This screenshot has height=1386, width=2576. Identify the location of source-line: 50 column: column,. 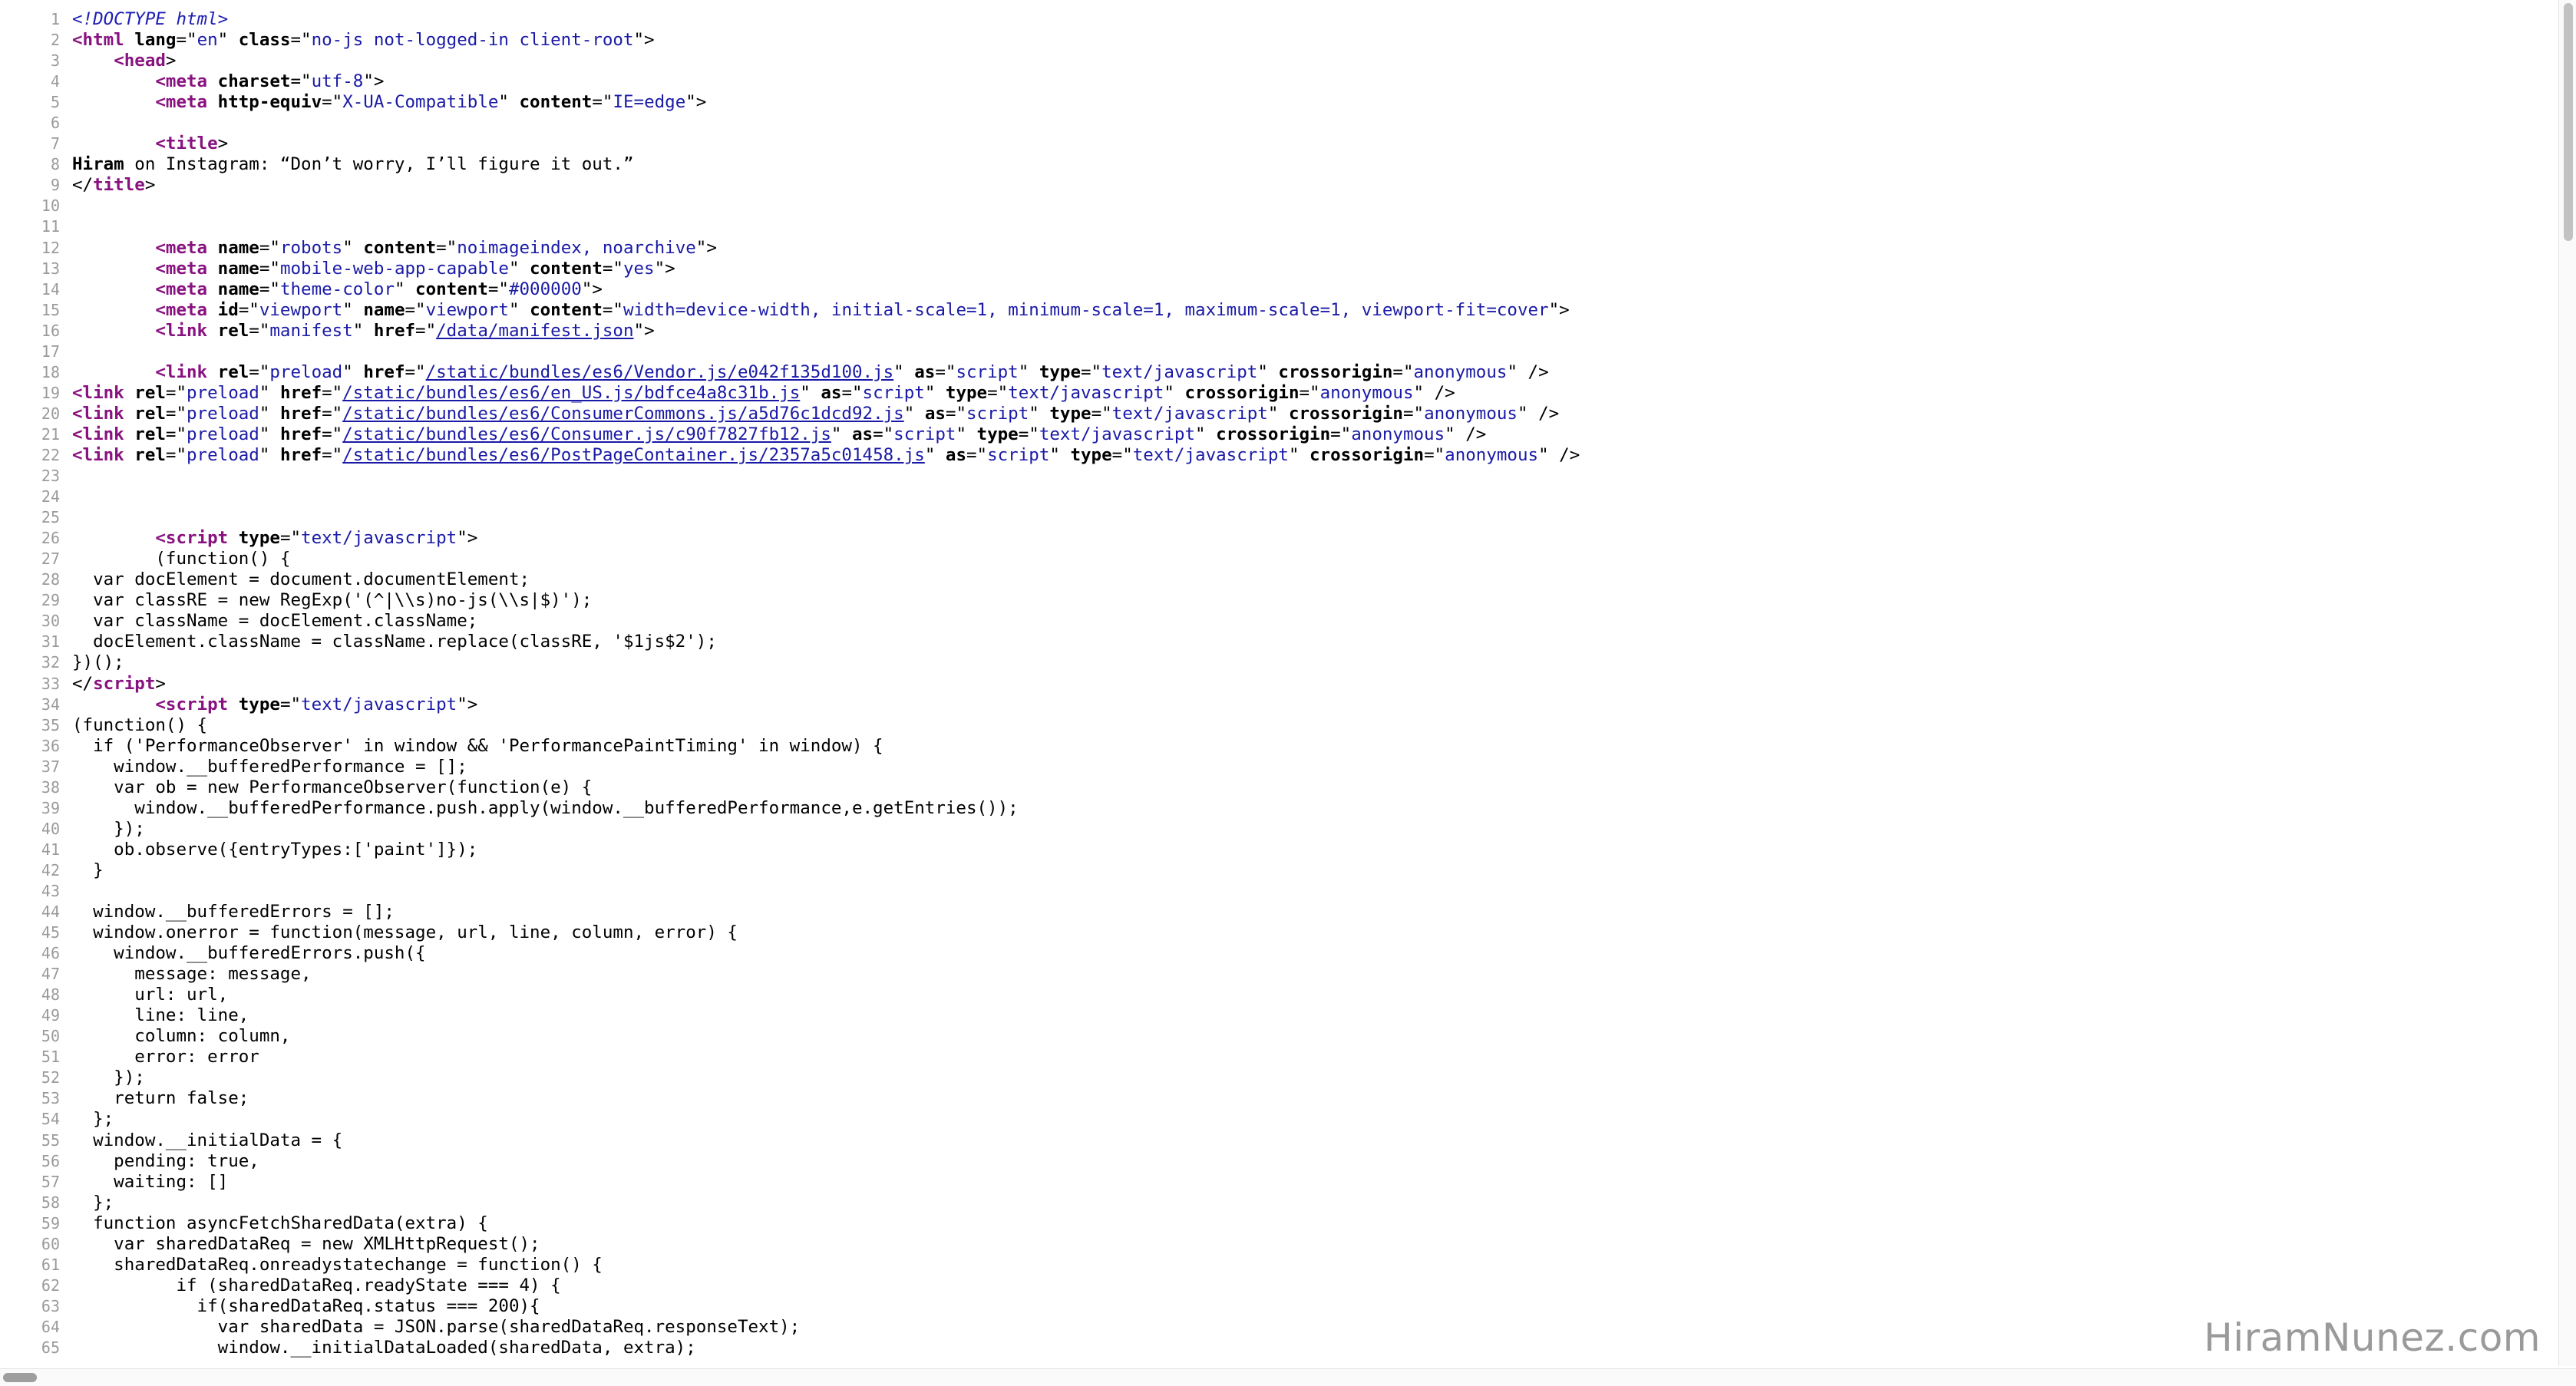
(790, 1036).